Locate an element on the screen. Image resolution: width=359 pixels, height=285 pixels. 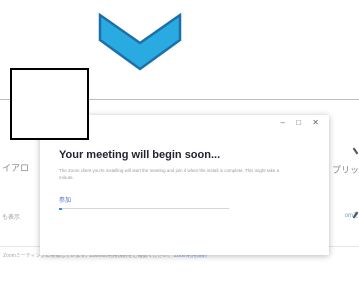
background-text-left: イアロ is located at coordinates (16, 168).